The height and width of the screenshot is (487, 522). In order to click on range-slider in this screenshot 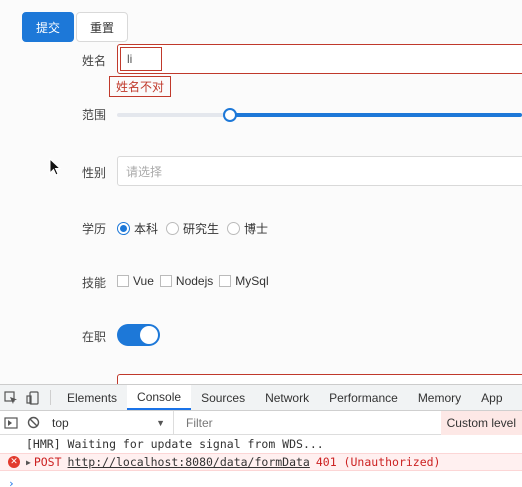, I will do `click(319, 115)`.